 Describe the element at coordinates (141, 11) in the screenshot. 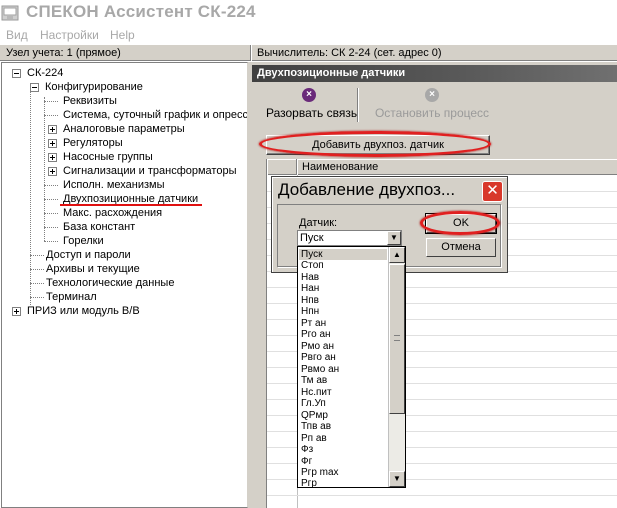

I see `window-title: СПЕКОН Ассистент СК-224` at that location.